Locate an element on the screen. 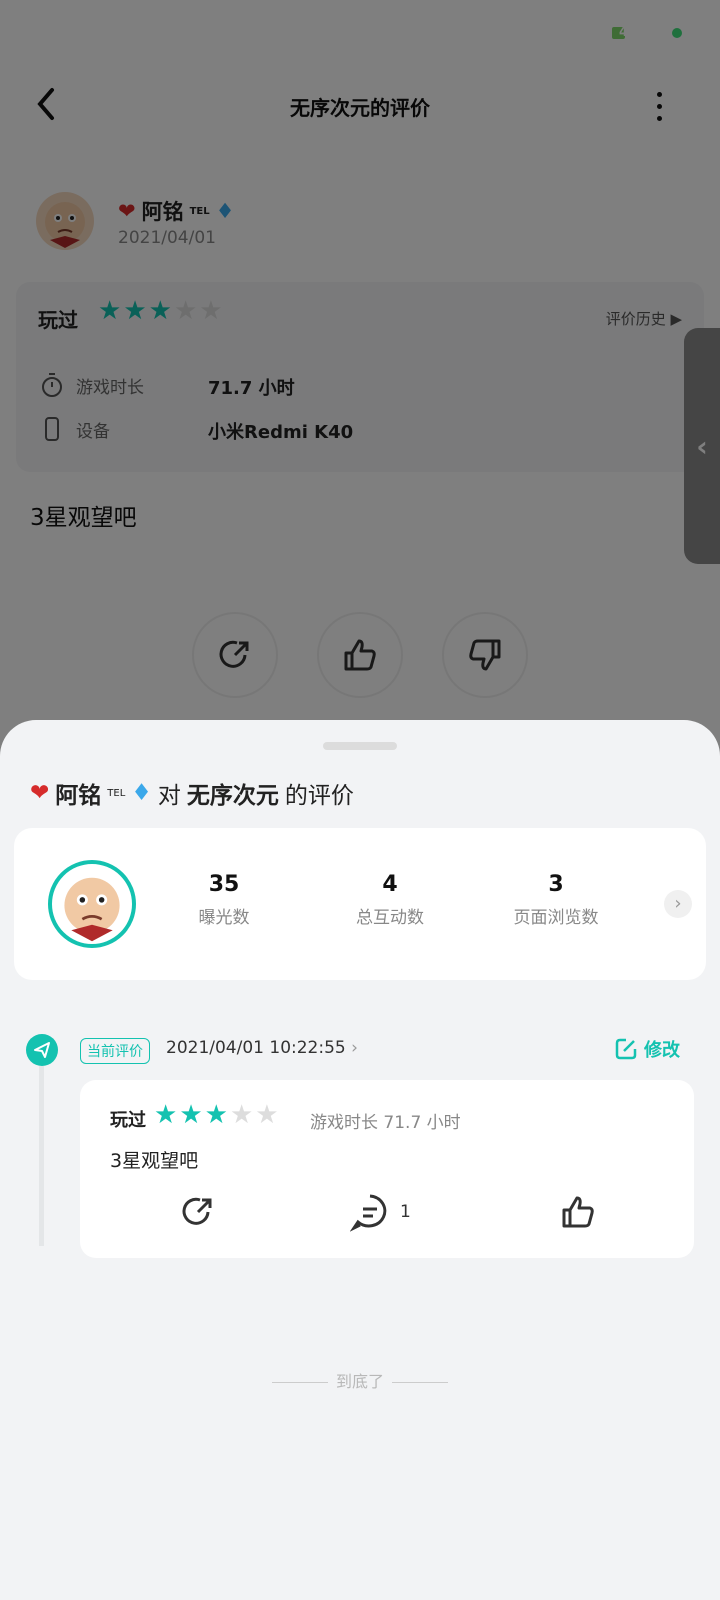  played-label: 玩过 is located at coordinates (128, 1120).